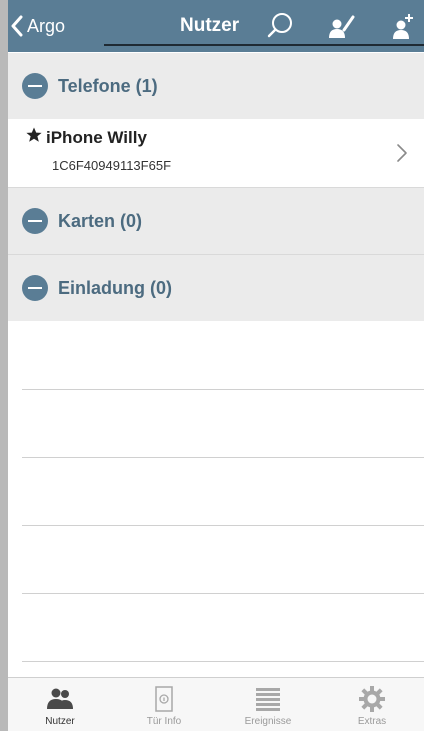 This screenshot has height=731, width=424. Describe the element at coordinates (112, 165) in the screenshot. I see `device-id: 1C6F40949113F65F` at that location.